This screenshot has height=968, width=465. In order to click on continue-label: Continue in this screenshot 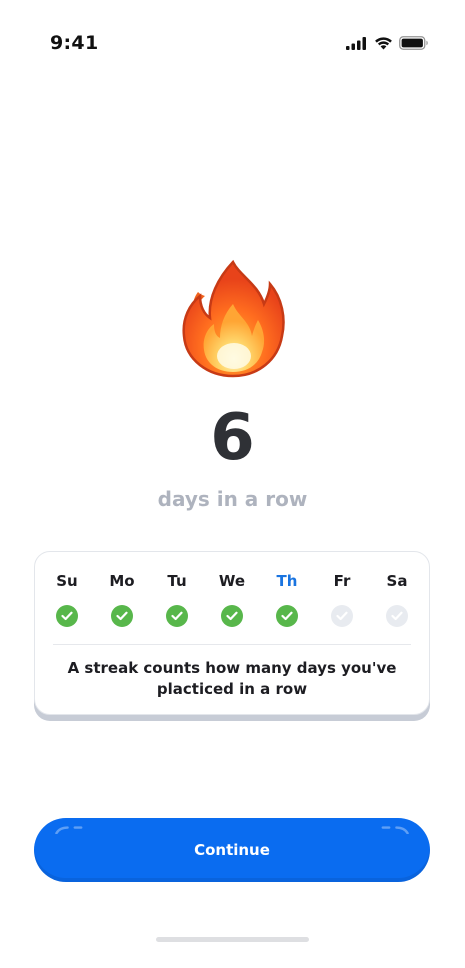, I will do `click(232, 850)`.